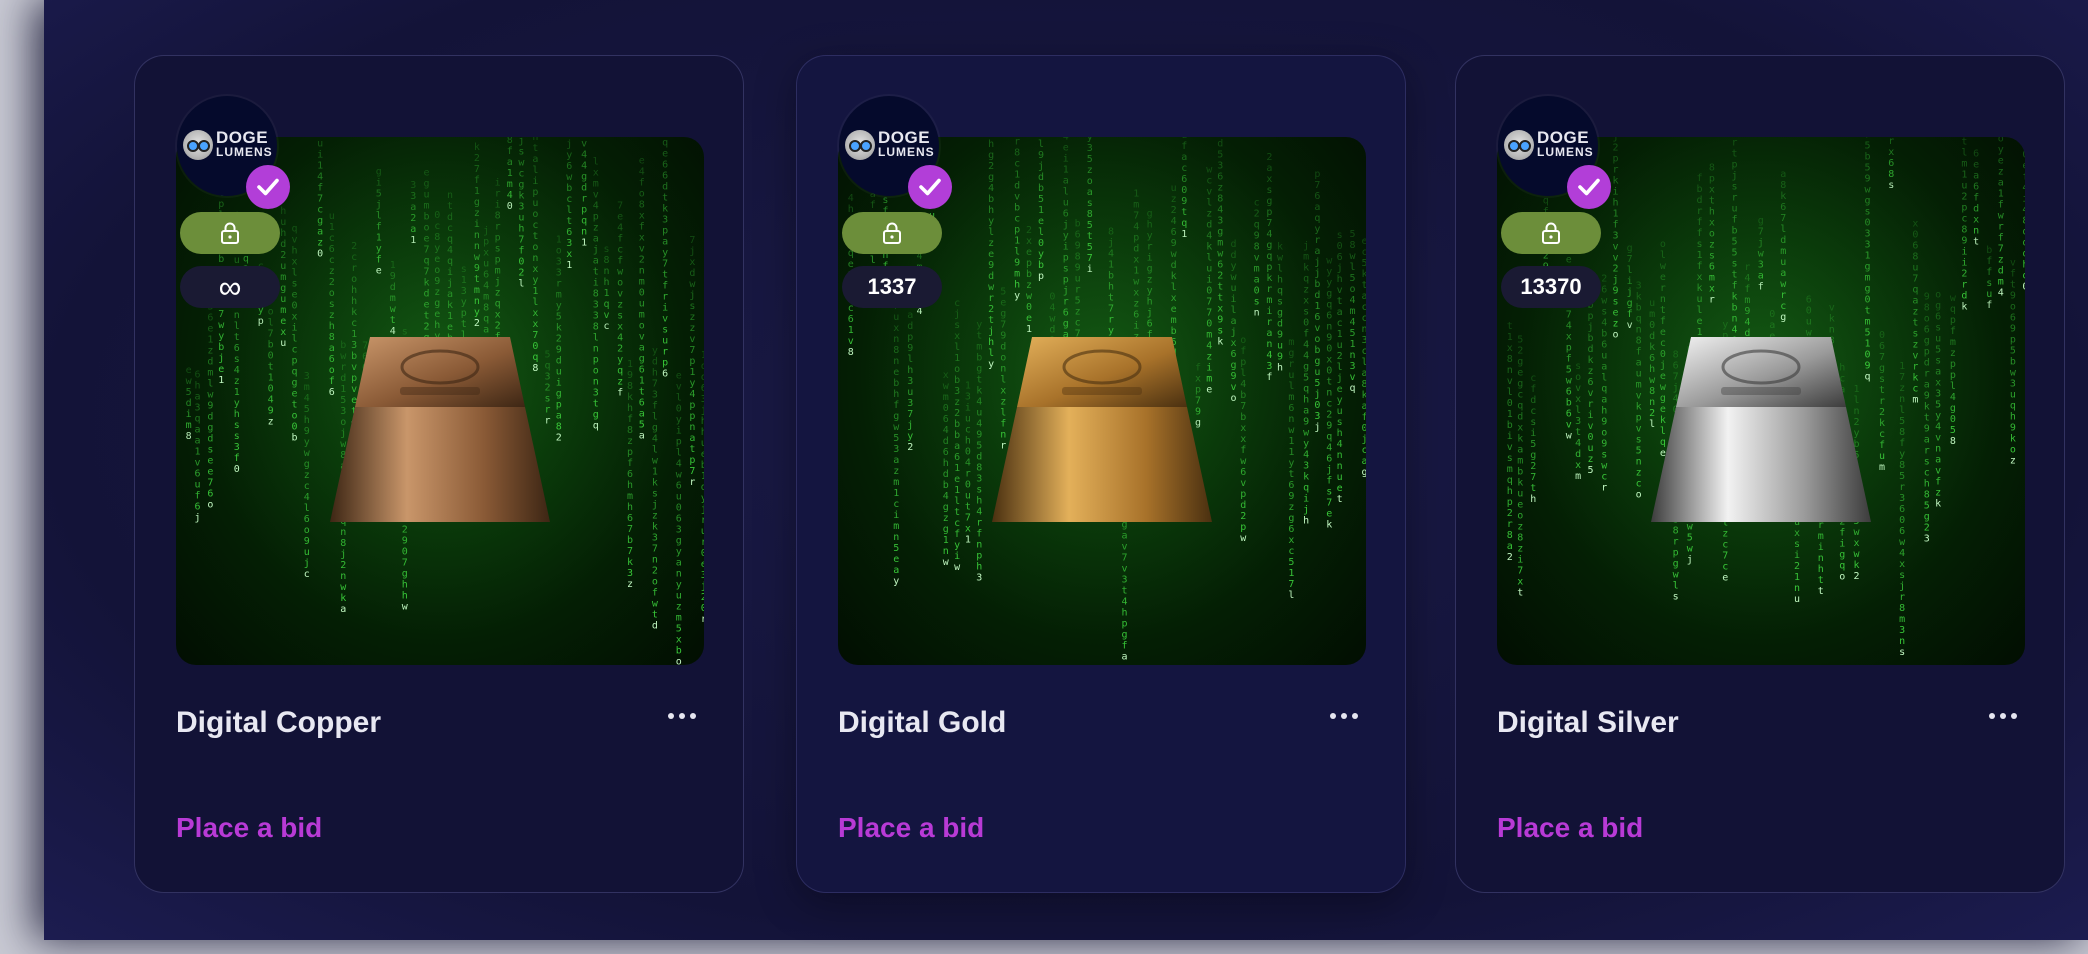 The width and height of the screenshot is (2088, 954). What do you see at coordinates (906, 152) in the screenshot?
I see `creator-logo-line2: LUMENS` at bounding box center [906, 152].